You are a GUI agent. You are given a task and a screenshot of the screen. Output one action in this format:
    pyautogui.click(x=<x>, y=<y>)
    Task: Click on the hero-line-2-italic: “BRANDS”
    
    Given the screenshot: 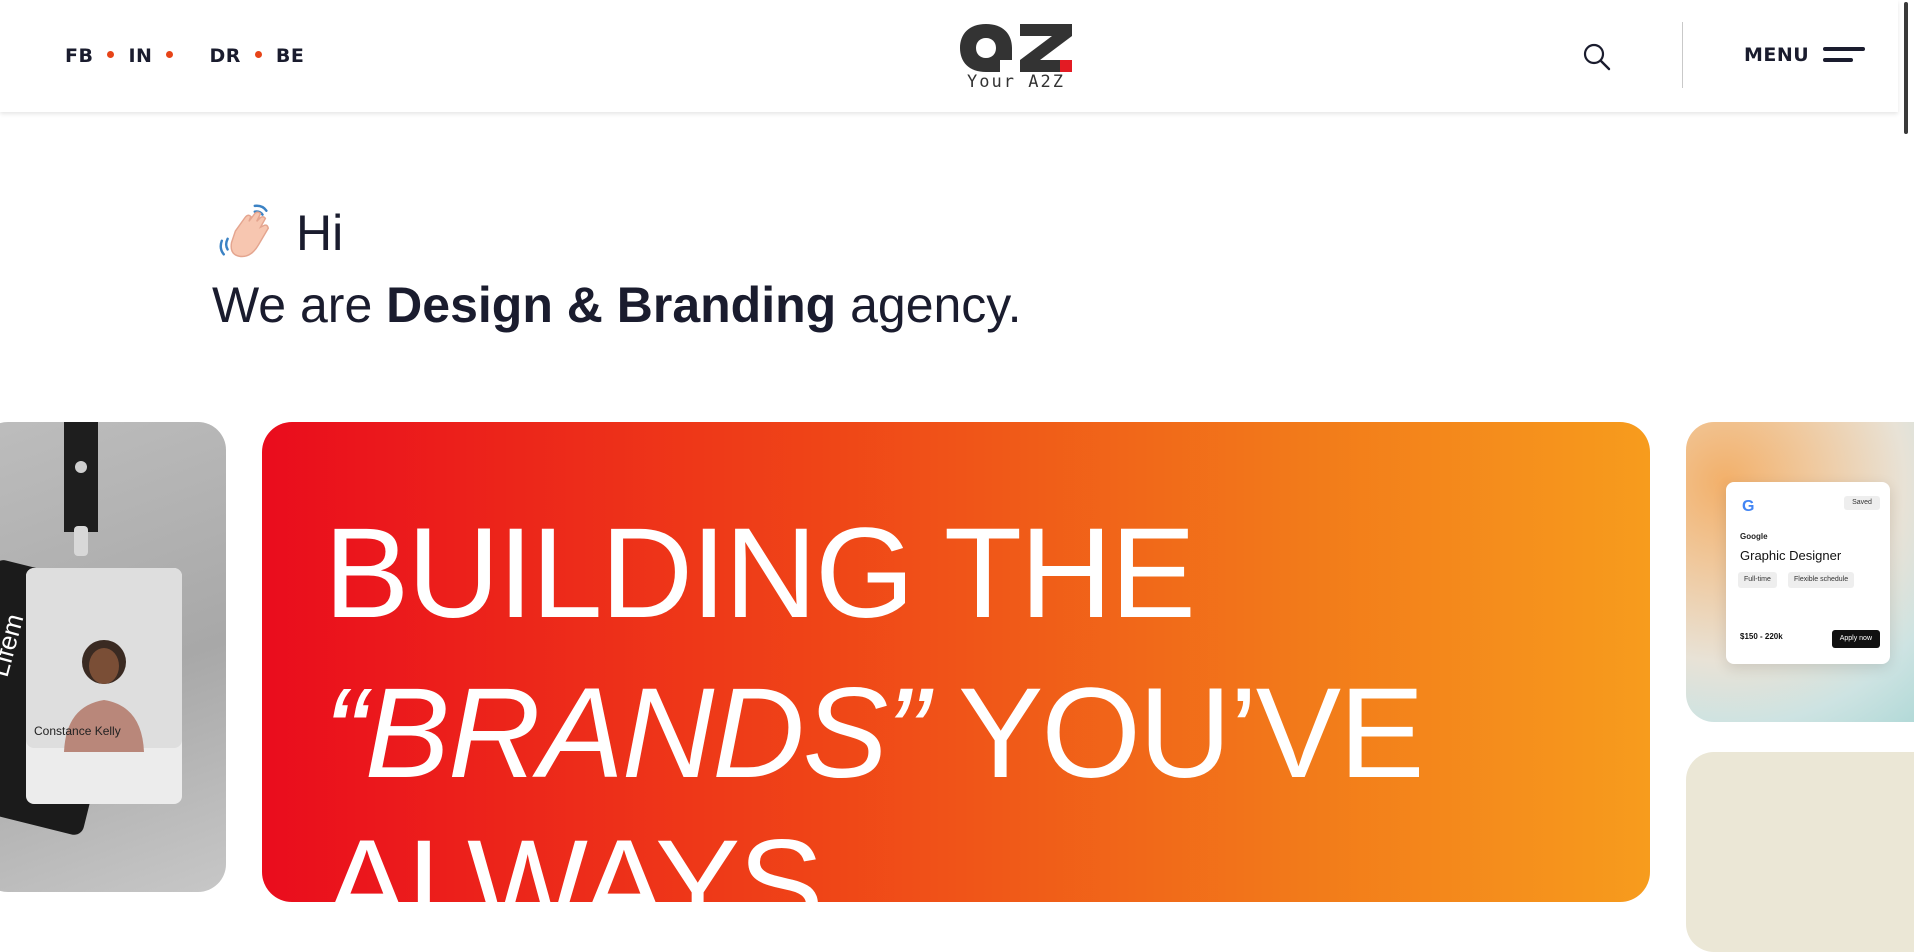 What is the action you would take?
    pyautogui.click(x=626, y=733)
    